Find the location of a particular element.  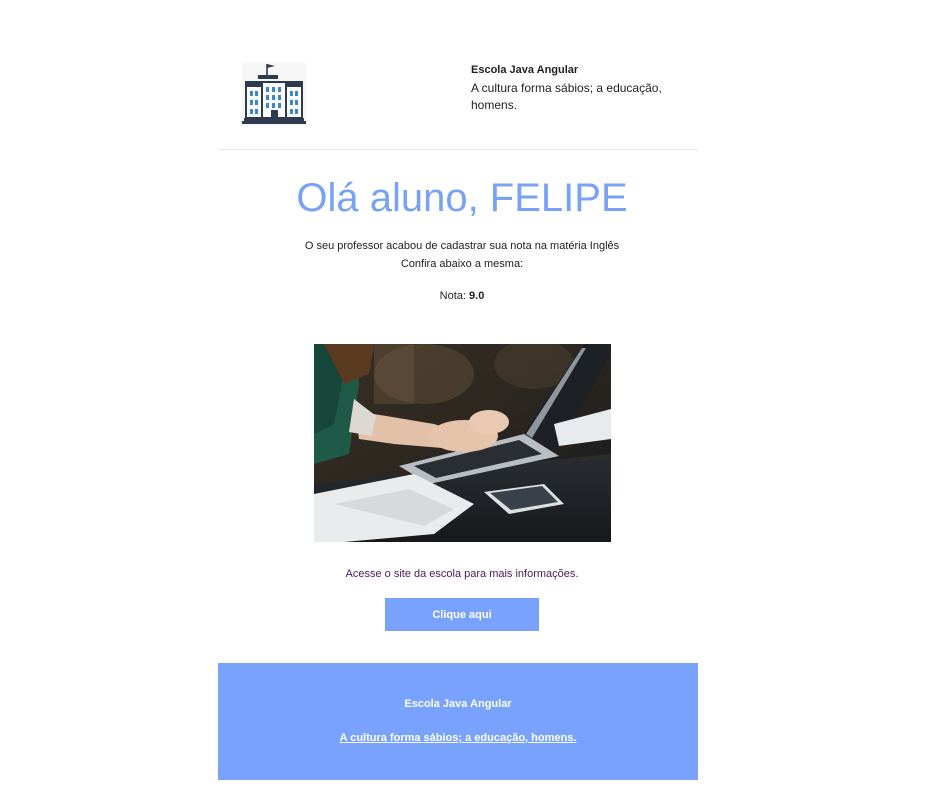

footer-school-name: Escola Java Angular is located at coordinates (458, 704).